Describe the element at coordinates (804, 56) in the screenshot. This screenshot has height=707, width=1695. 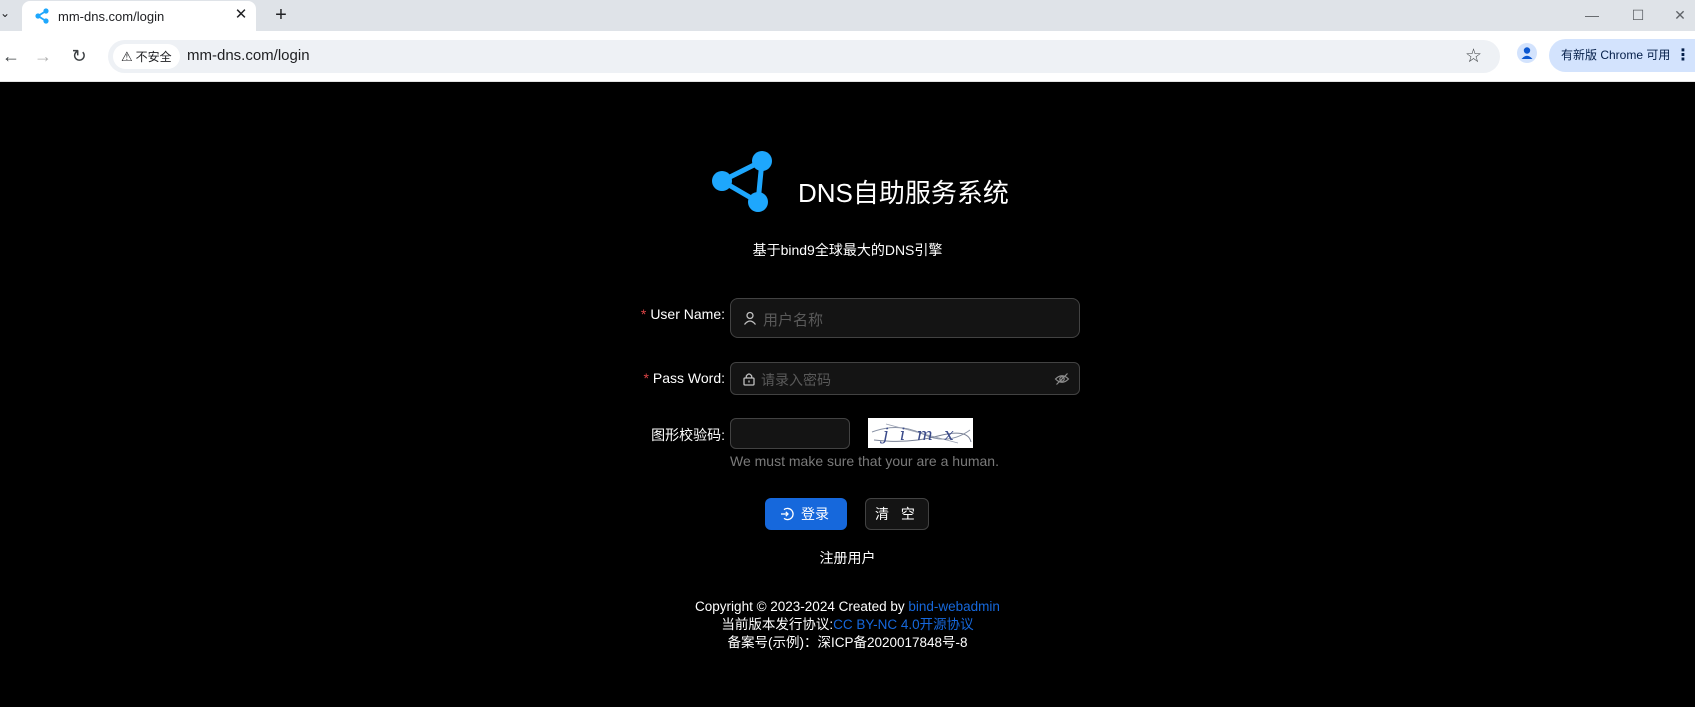
I see `address-bar: ⚠ 不安全 mm-dns.com/login ☆` at that location.